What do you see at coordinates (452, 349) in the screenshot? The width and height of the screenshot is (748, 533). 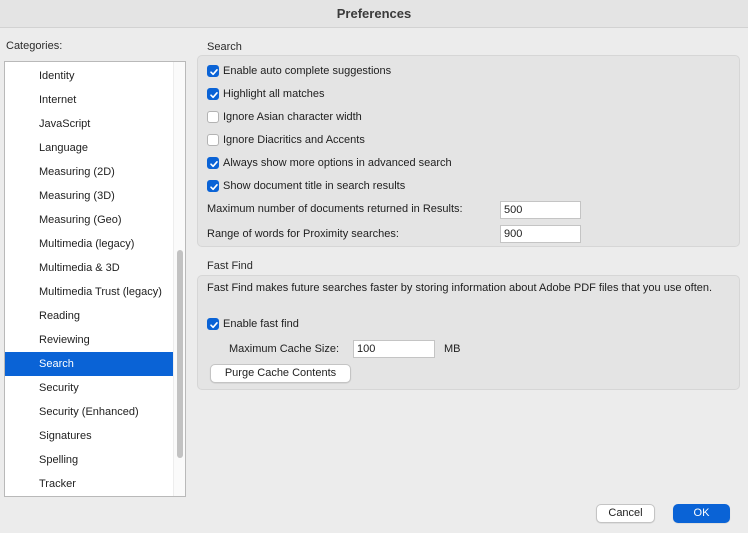 I see `cache-size-unit: MB` at bounding box center [452, 349].